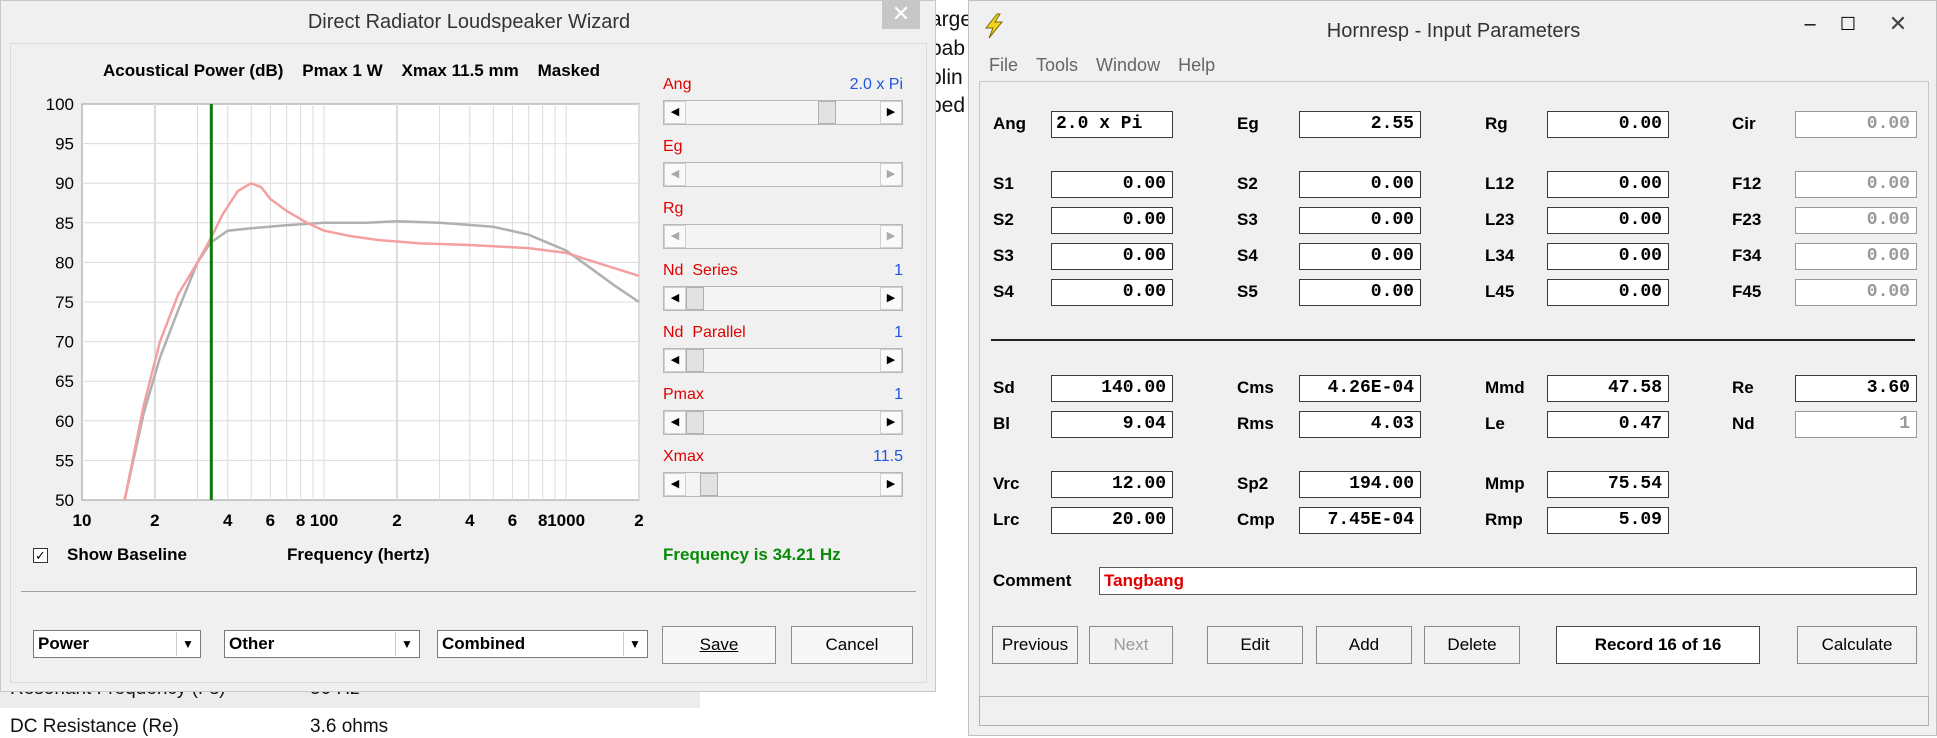 Image resolution: width=1937 pixels, height=738 pixels. I want to click on param-label: S4, so click(1003, 291).